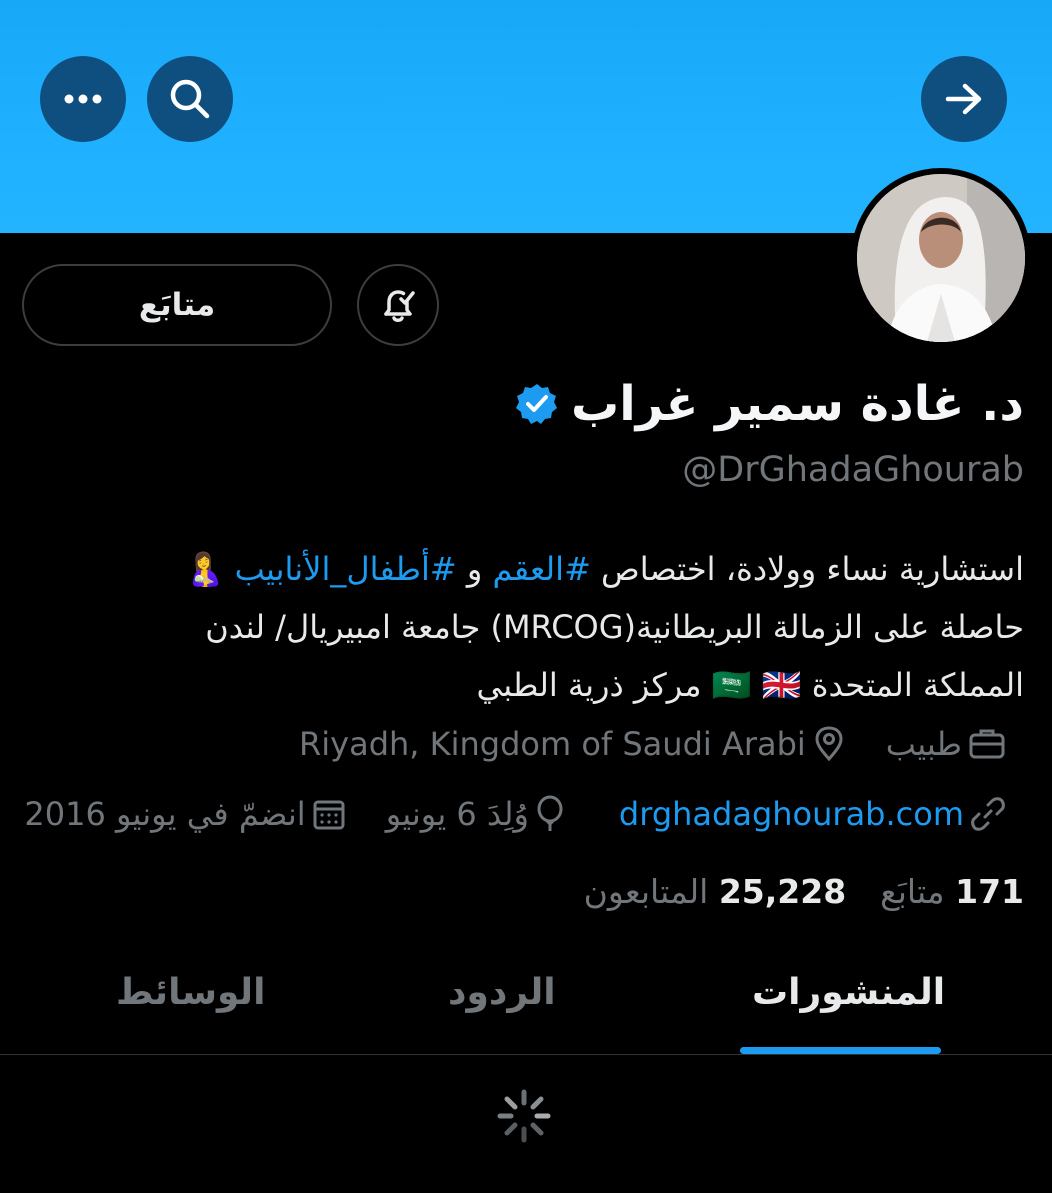 This screenshot has height=1193, width=1052. I want to click on search-button, so click(190, 99).